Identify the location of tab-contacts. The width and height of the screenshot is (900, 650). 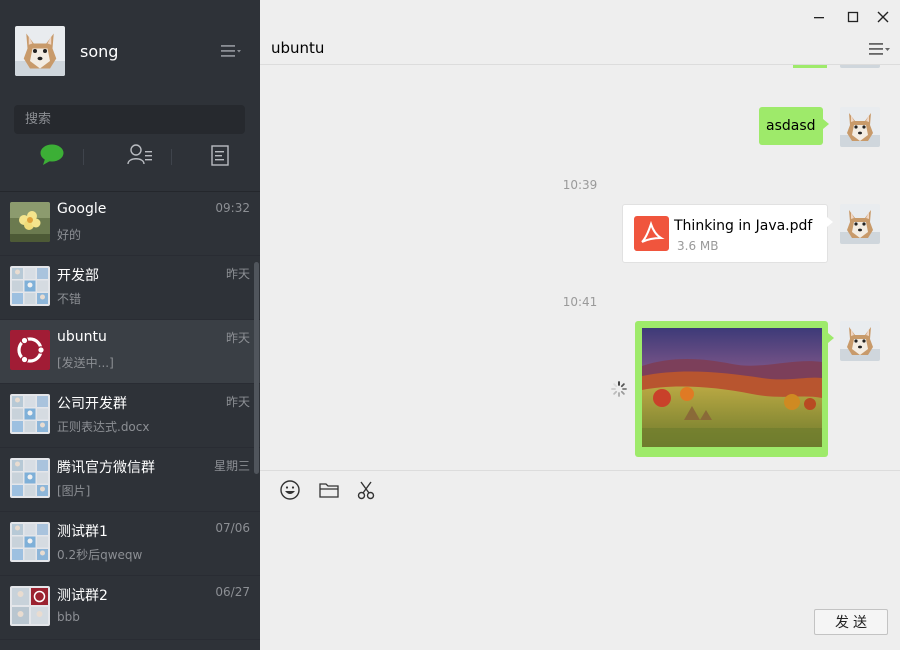
(140, 156).